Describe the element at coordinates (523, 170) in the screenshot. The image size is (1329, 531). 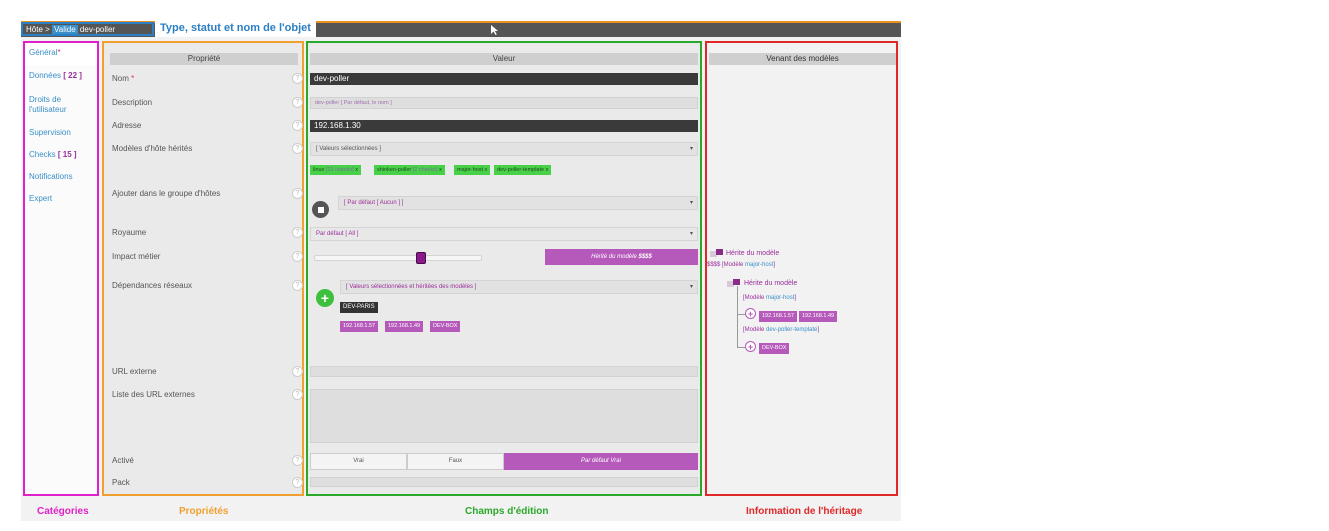
I see `template-tag: dev-poller-template x` at that location.